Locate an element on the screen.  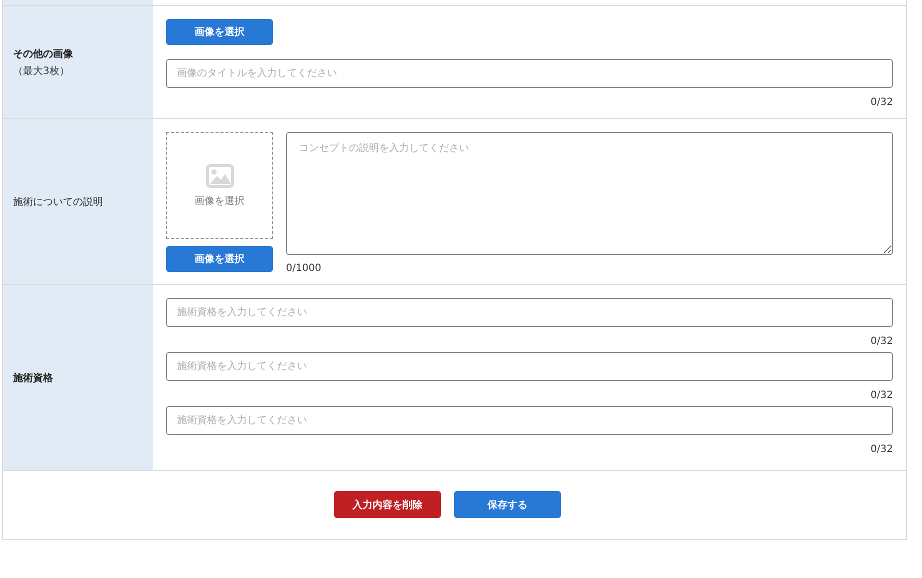
image-dropzone: 画像を選択 is located at coordinates (219, 185).